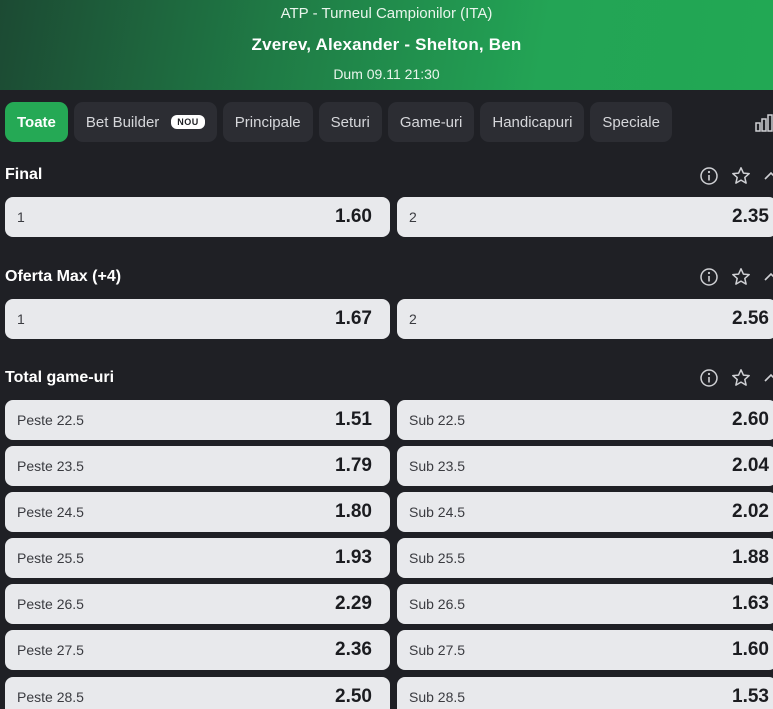 The height and width of the screenshot is (709, 773). I want to click on odd-button: Sub 26.5 1.63, so click(585, 604).